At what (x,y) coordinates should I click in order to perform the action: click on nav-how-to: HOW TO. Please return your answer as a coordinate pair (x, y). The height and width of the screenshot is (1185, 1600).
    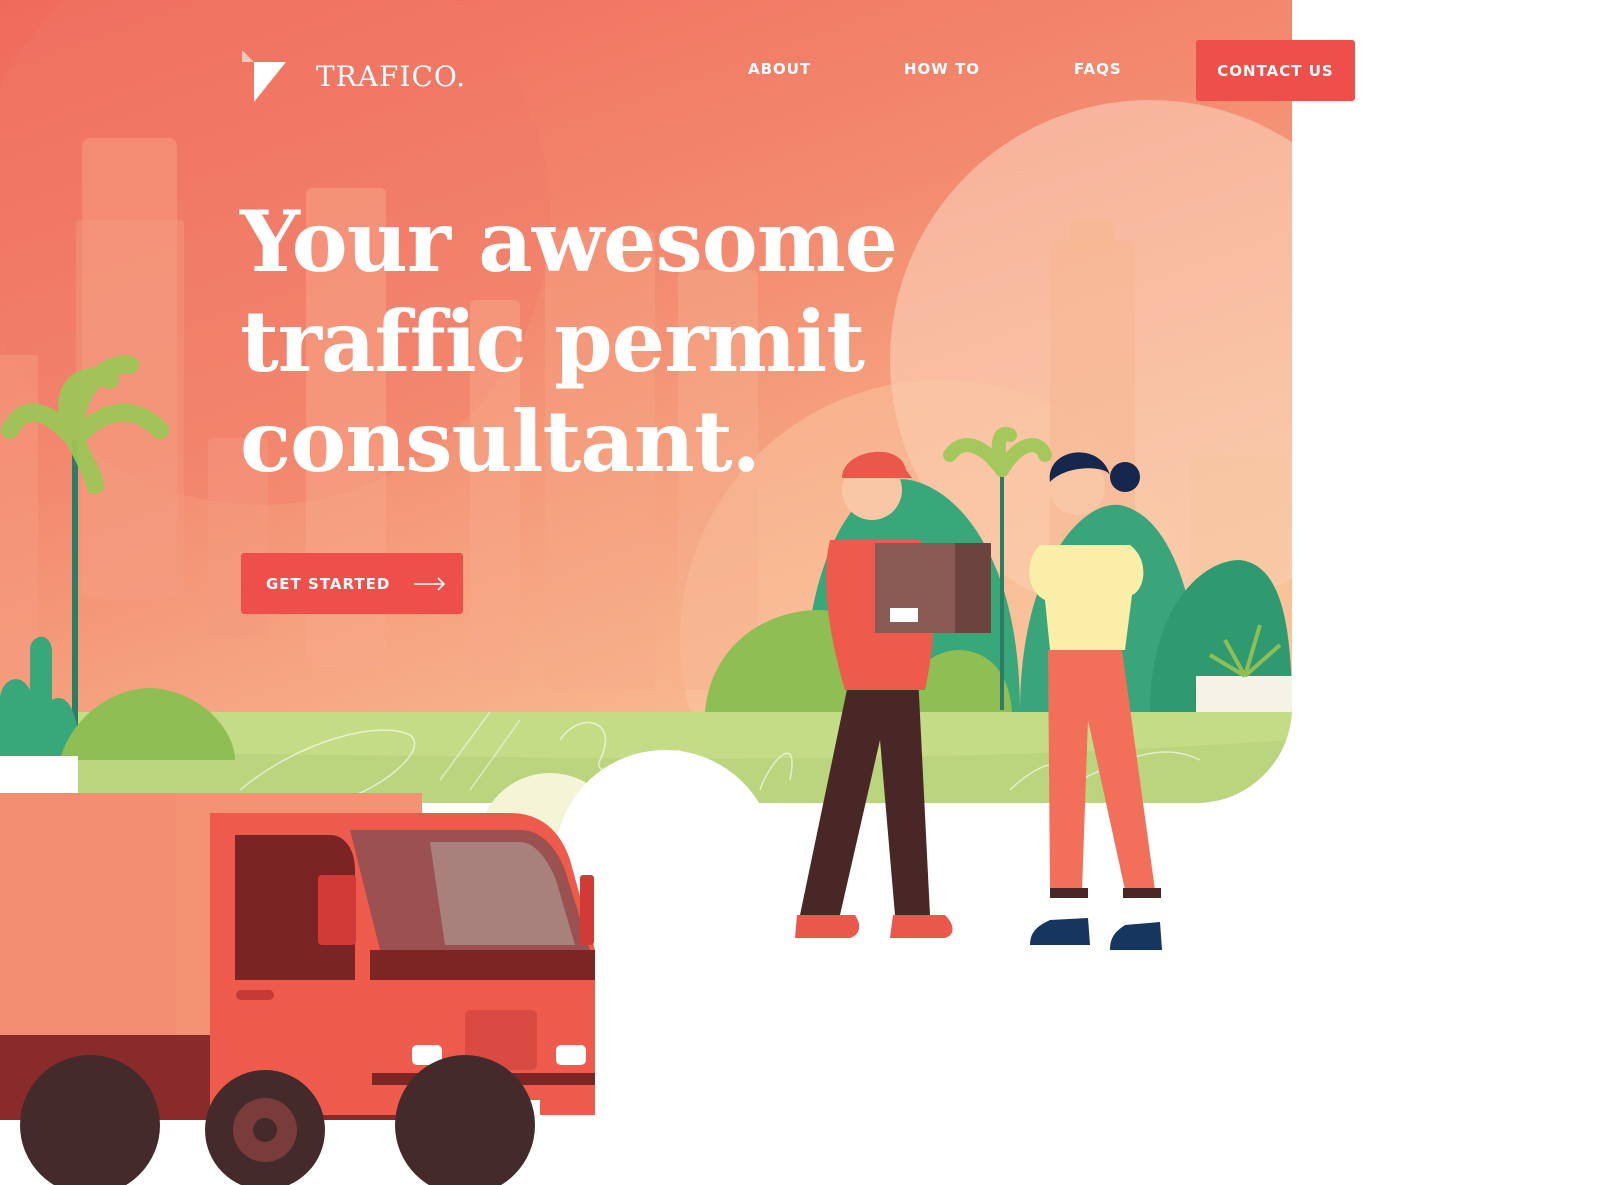
    Looking at the image, I should click on (942, 69).